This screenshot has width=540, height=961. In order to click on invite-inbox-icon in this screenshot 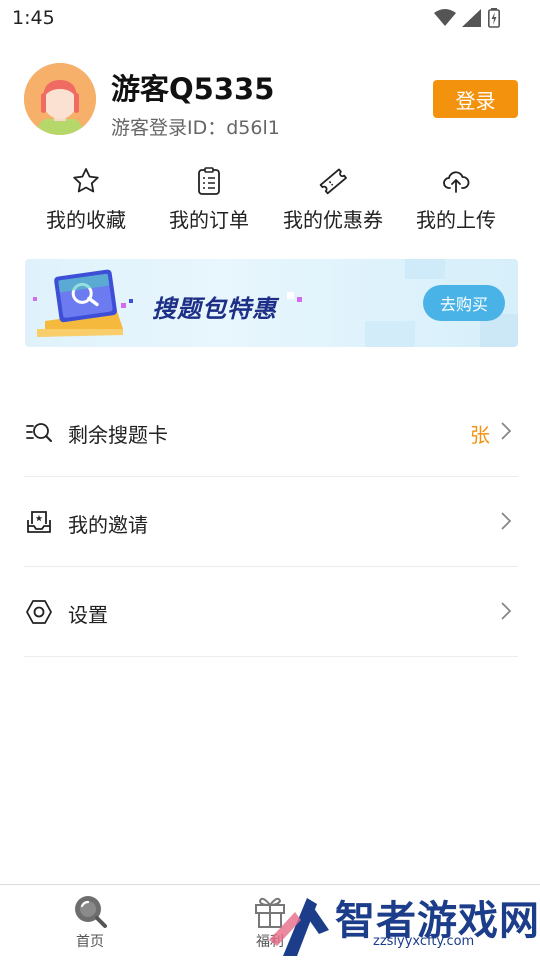, I will do `click(39, 522)`.